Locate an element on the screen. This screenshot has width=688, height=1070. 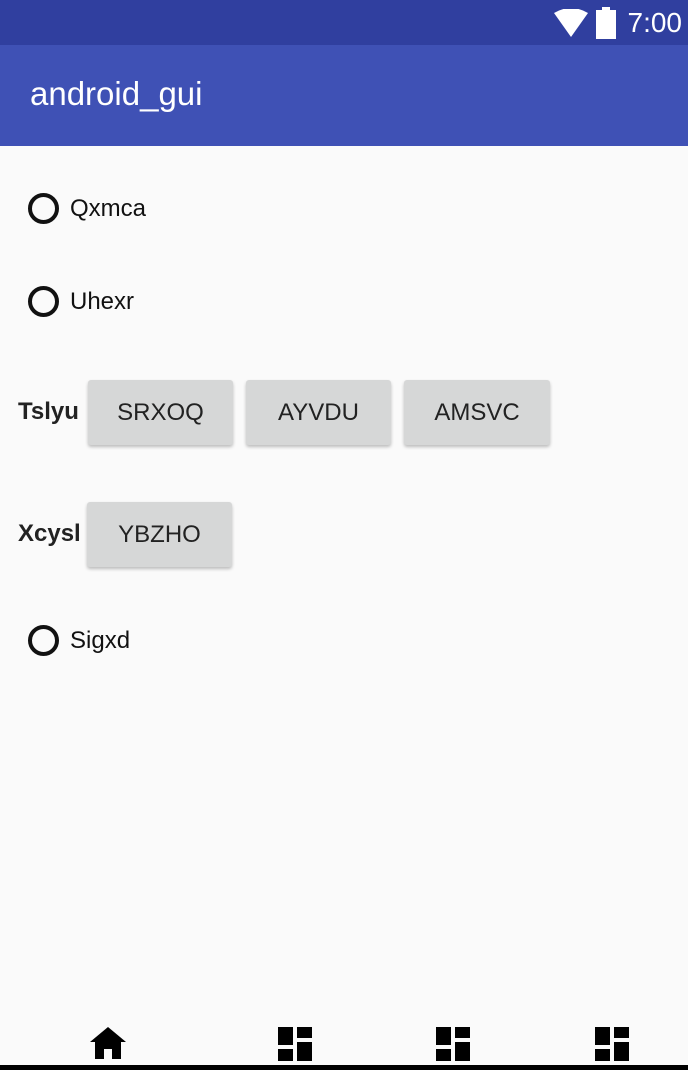
button-ayvdu: AYVDU is located at coordinates (318, 412).